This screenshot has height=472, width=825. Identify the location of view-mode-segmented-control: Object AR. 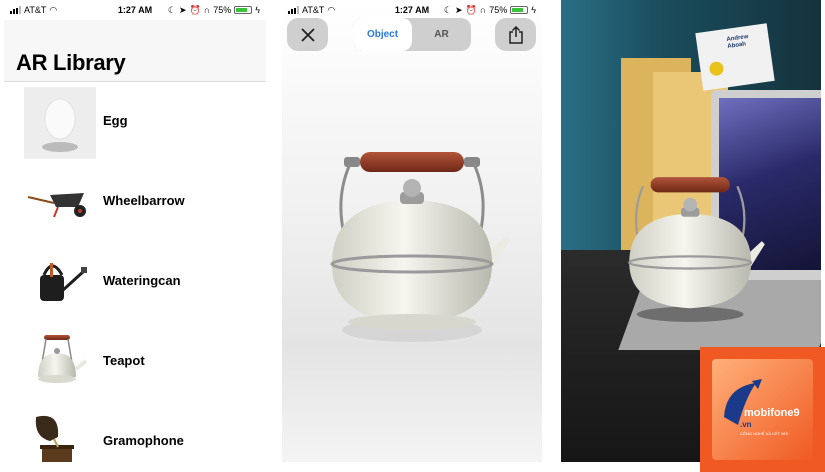
(412, 34).